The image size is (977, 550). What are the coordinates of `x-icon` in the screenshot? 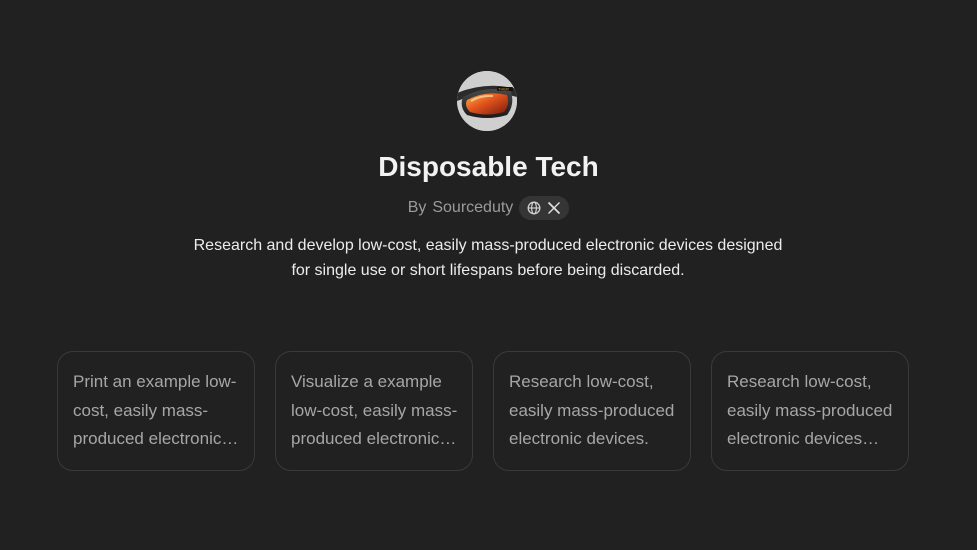 It's located at (554, 208).